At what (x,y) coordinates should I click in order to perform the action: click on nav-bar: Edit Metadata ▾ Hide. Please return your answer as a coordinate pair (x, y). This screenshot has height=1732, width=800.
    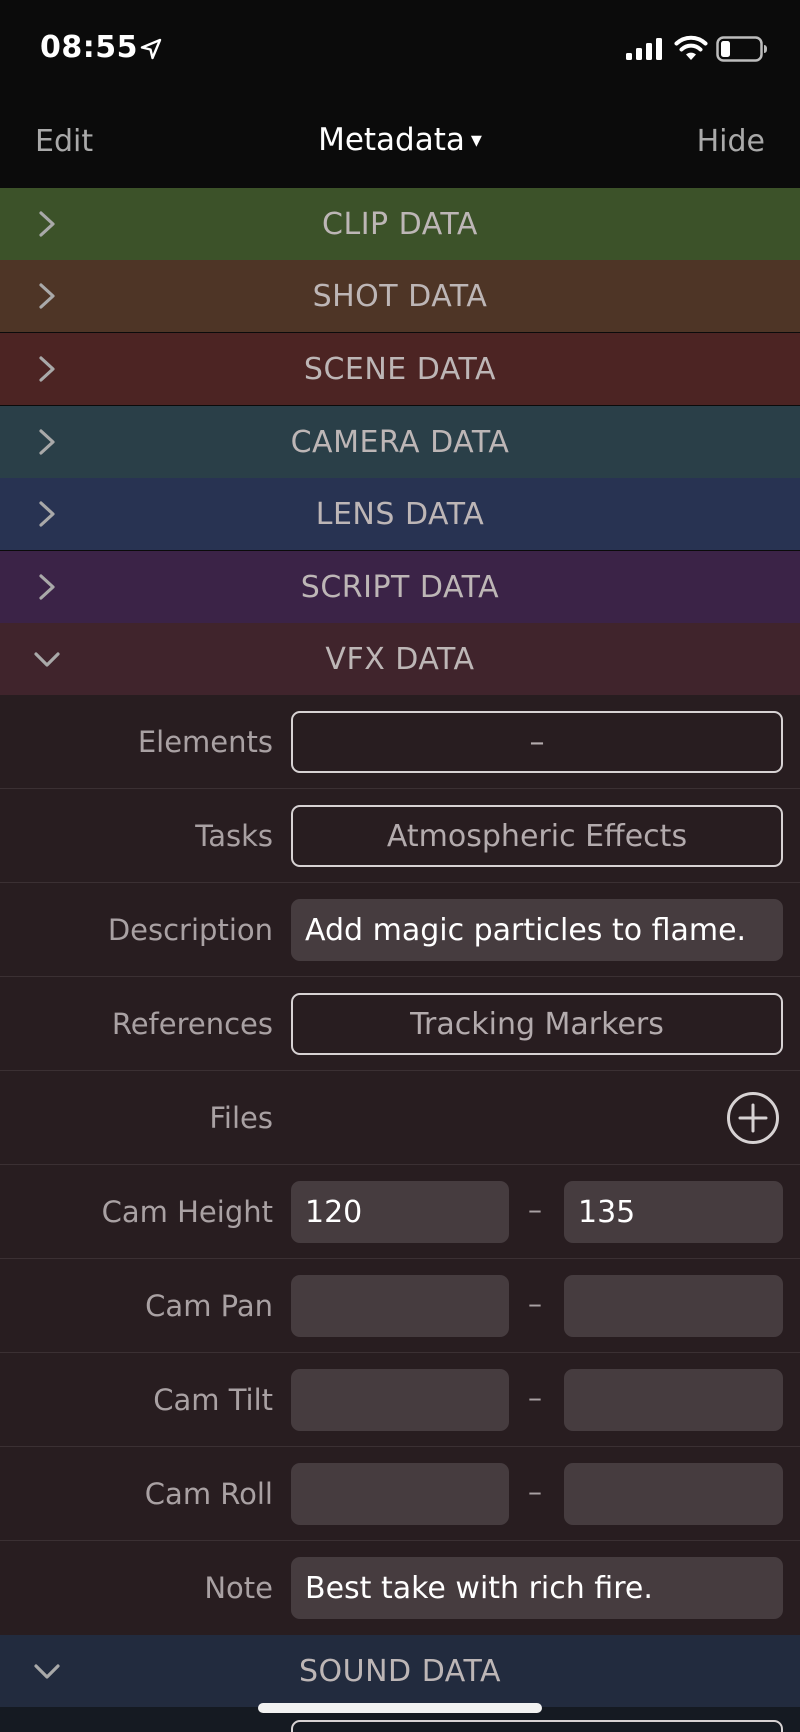
    Looking at the image, I should click on (400, 144).